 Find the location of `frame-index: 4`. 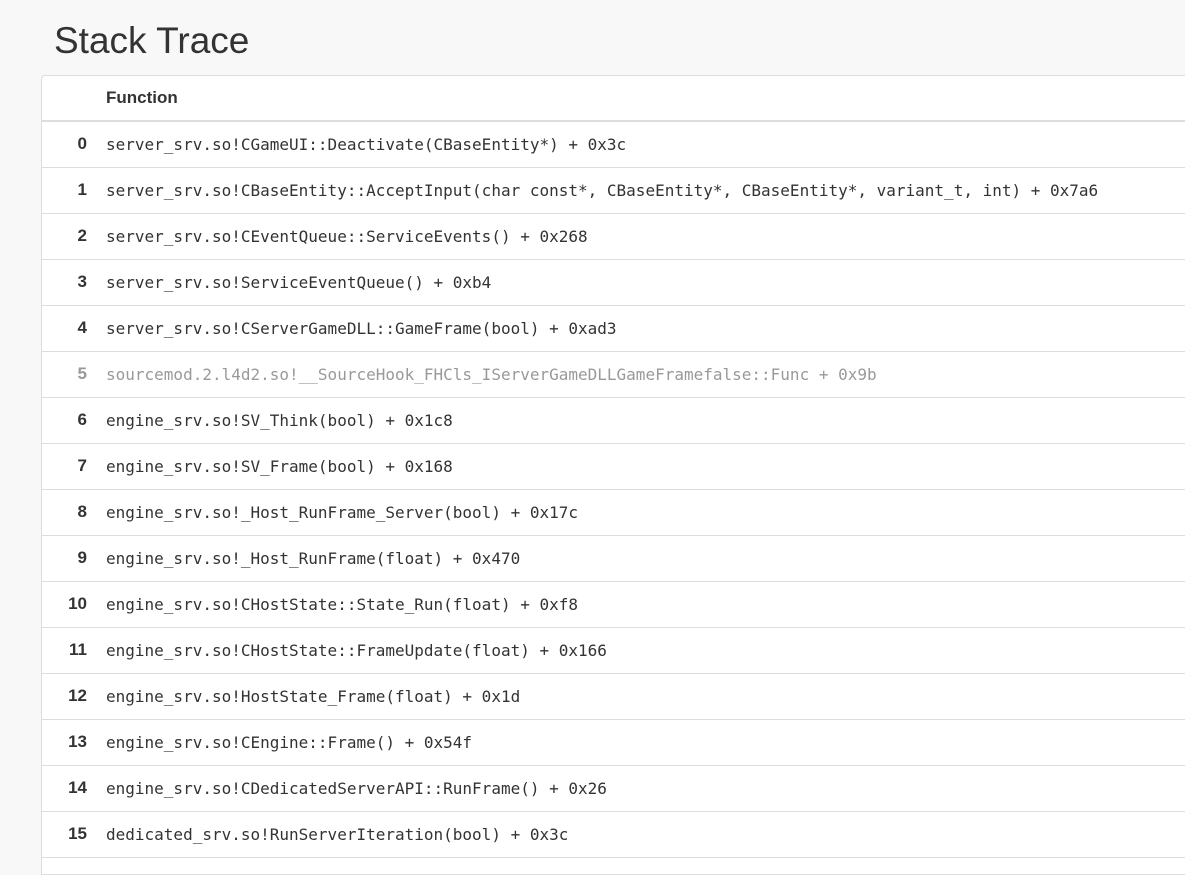

frame-index: 4 is located at coordinates (82, 327).